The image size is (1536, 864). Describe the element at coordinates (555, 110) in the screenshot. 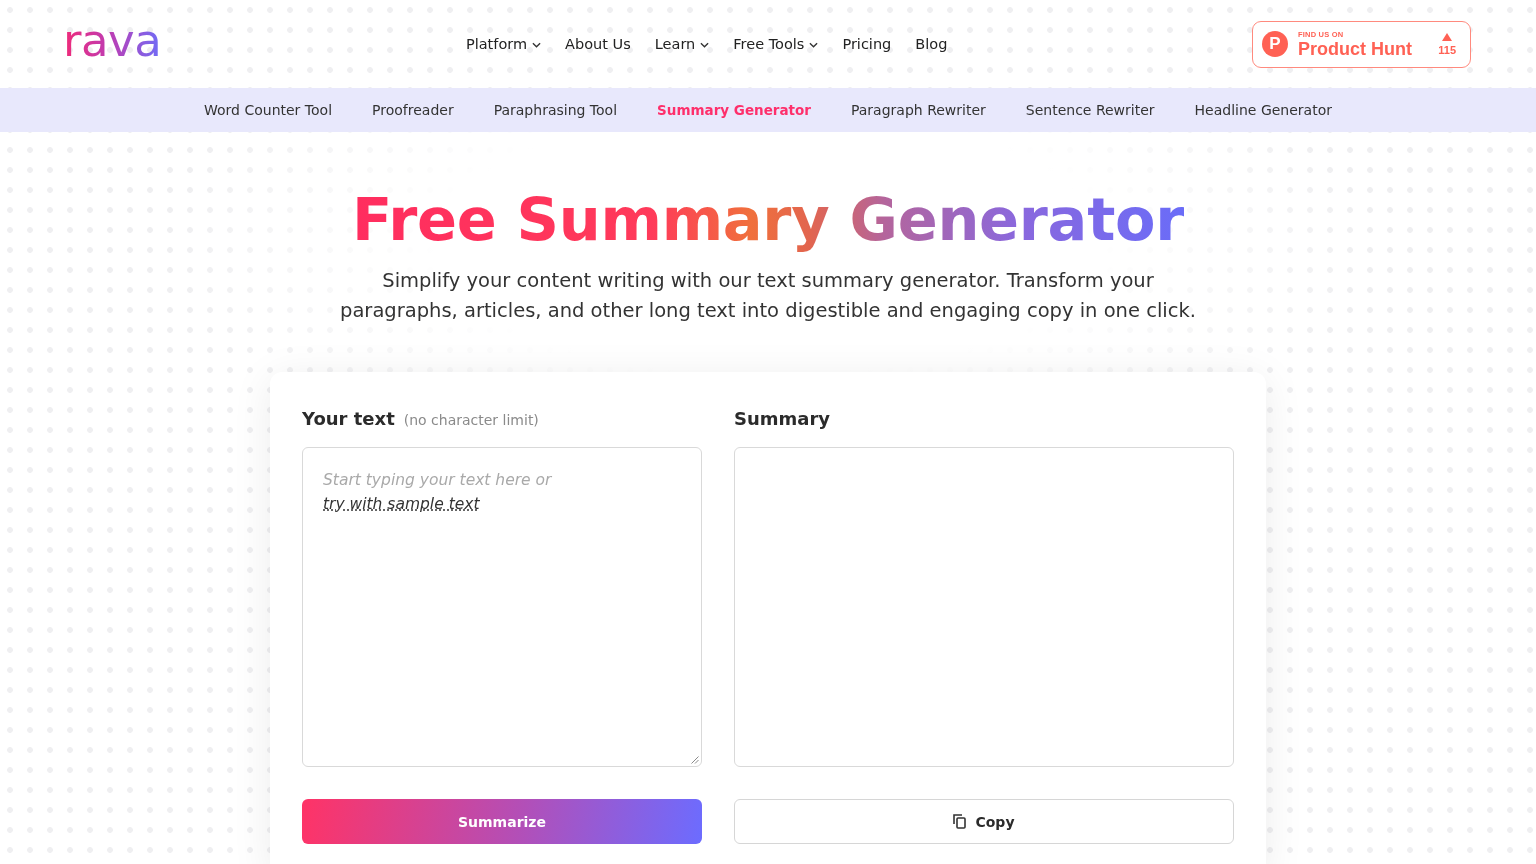

I see `tool-tab: Paraphrasing Tool` at that location.